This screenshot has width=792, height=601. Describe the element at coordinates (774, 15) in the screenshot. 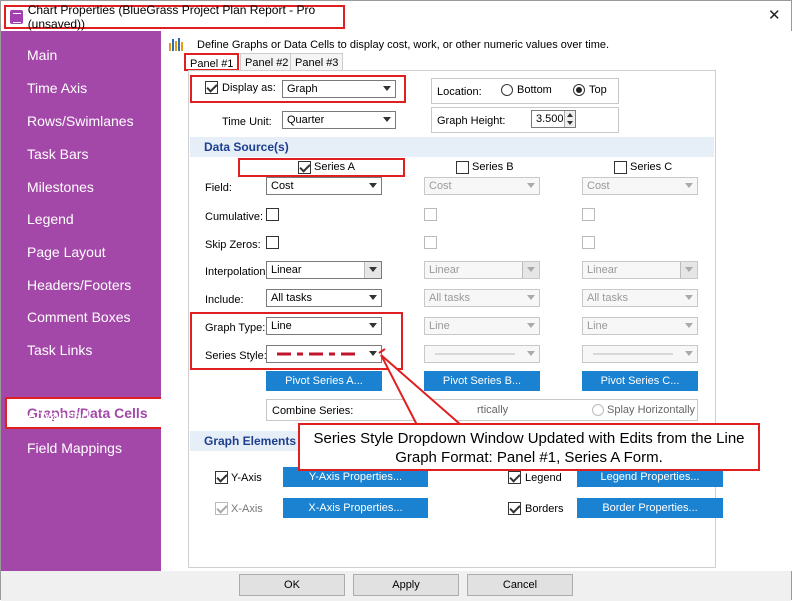

I see `close-icon: ✕` at that location.